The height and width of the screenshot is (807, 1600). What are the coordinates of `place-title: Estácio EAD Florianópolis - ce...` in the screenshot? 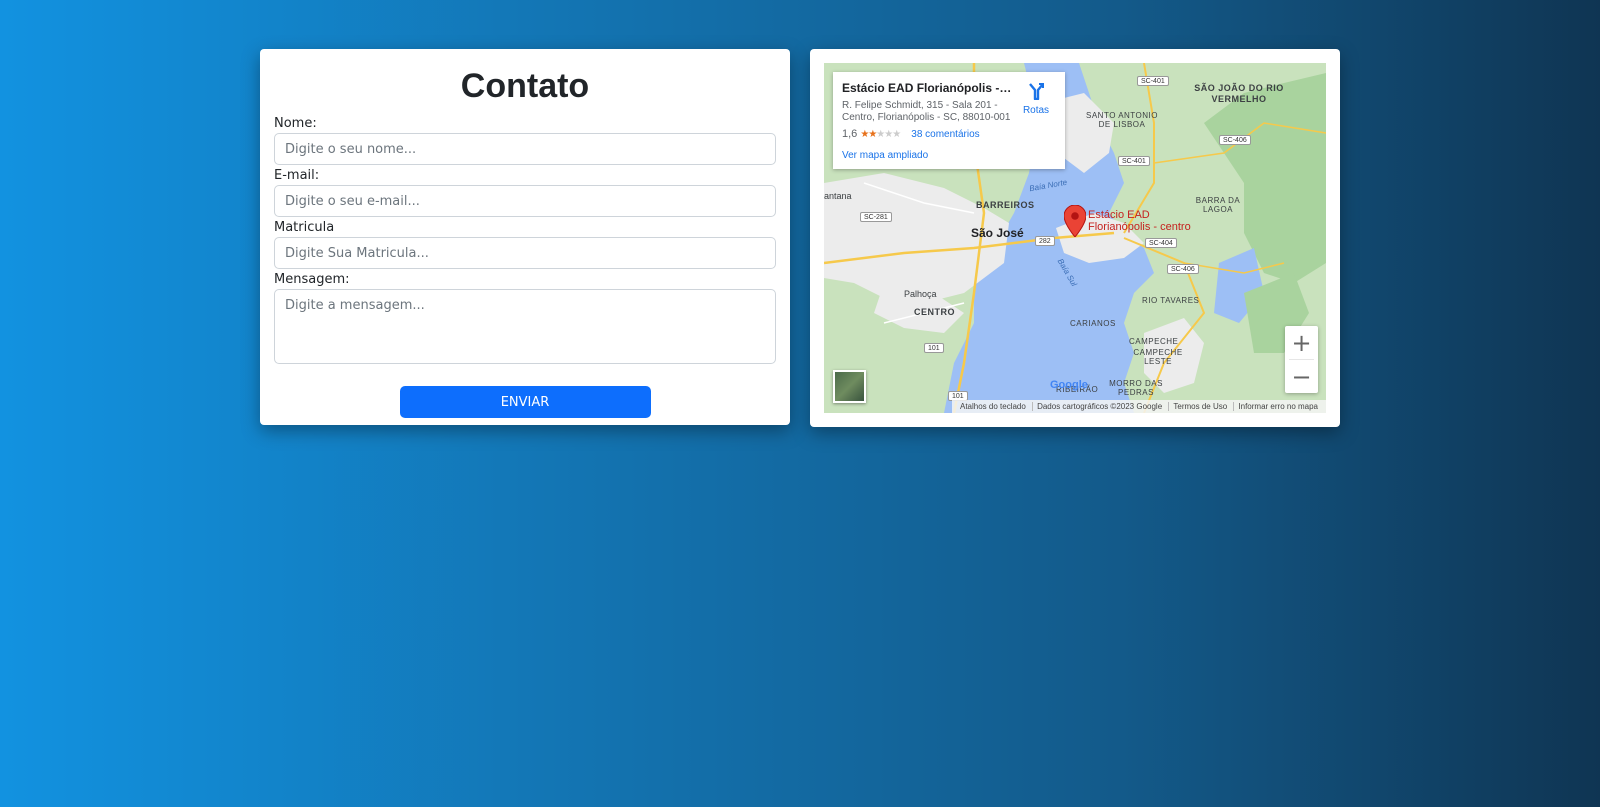 It's located at (928, 88).